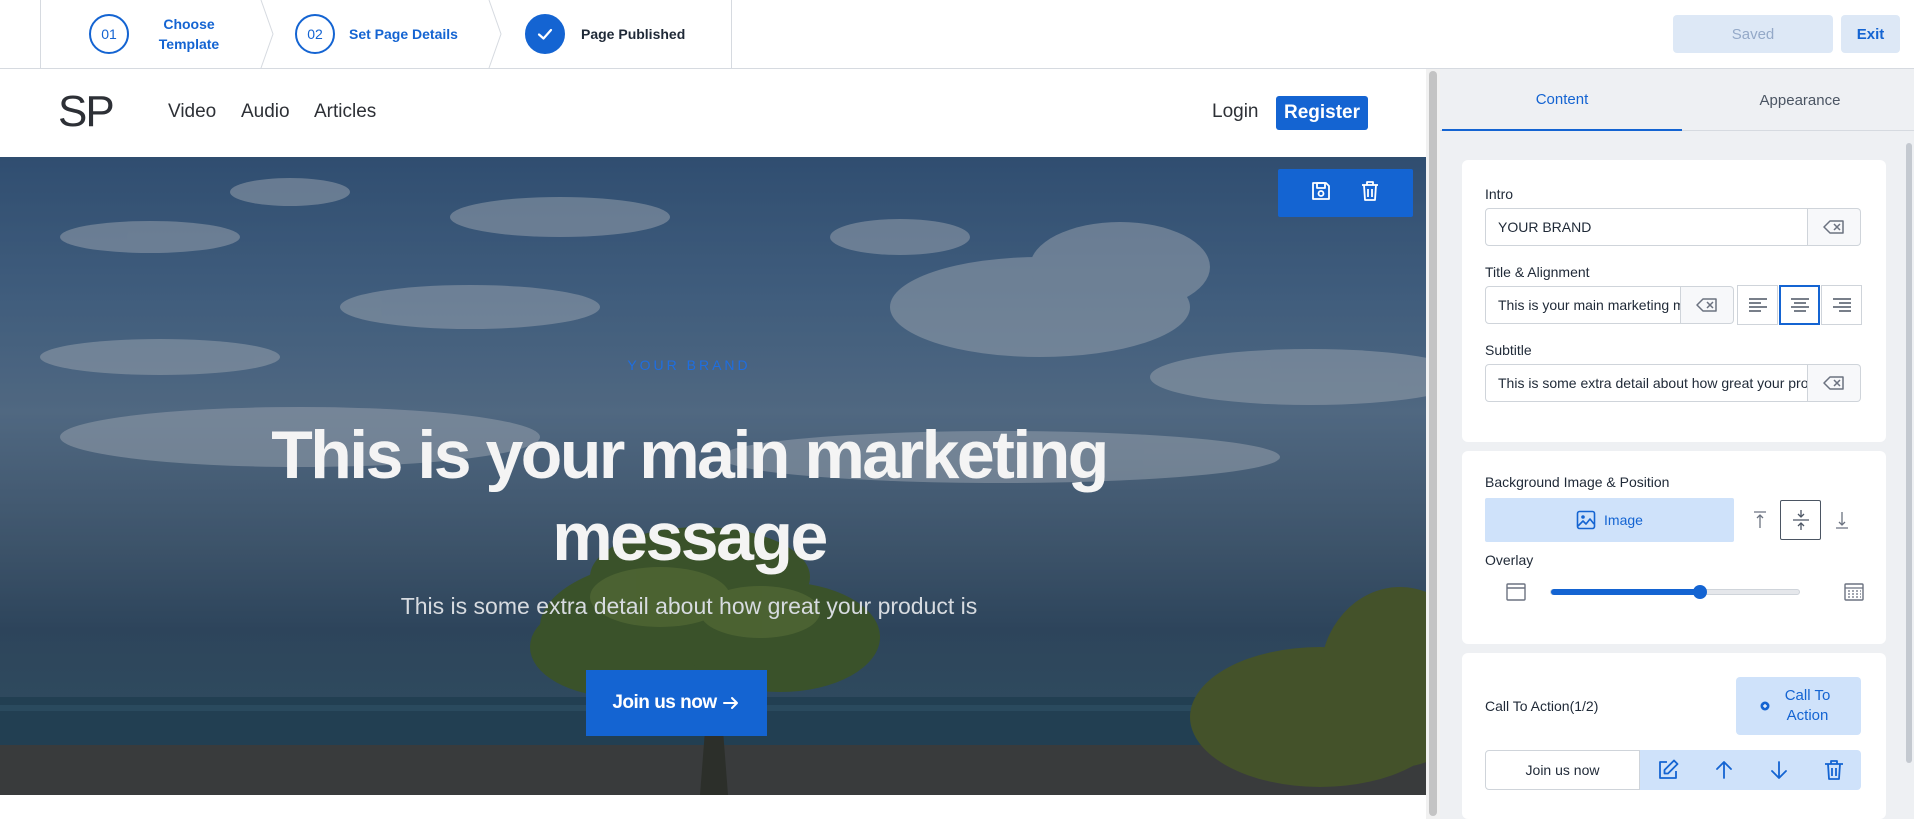  Describe the element at coordinates (690, 496) in the screenshot. I see `hero-title: This is your main marketing message` at that location.